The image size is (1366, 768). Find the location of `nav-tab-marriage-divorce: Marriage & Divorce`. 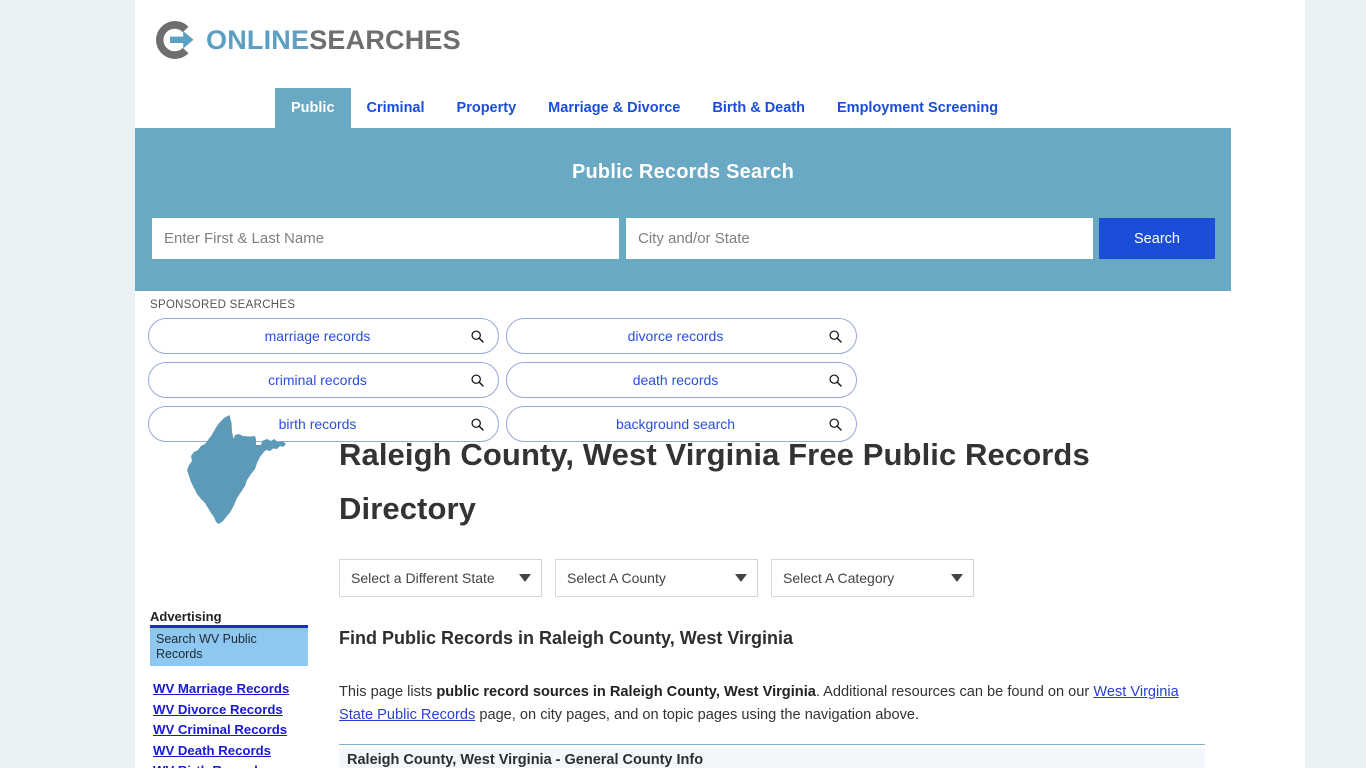

nav-tab-marriage-divorce: Marriage & Divorce is located at coordinates (614, 108).